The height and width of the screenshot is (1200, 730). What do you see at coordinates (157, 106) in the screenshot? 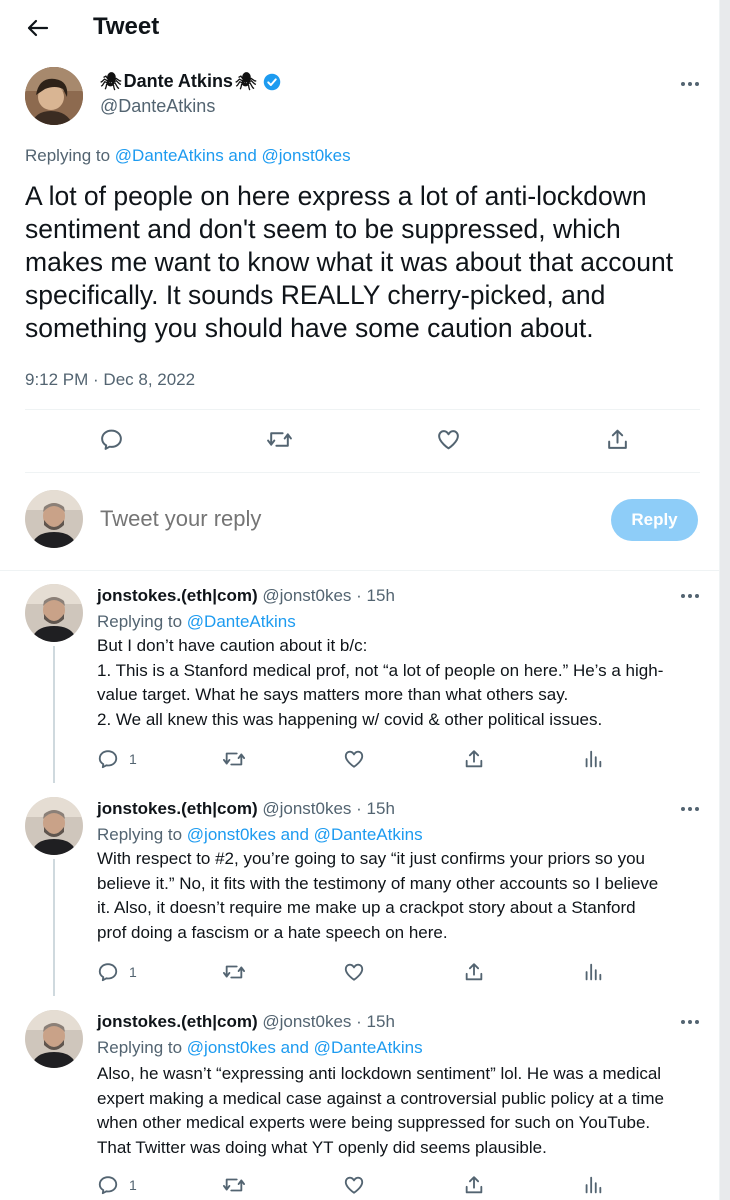
I see `author-handle: @DanteAtkins` at bounding box center [157, 106].